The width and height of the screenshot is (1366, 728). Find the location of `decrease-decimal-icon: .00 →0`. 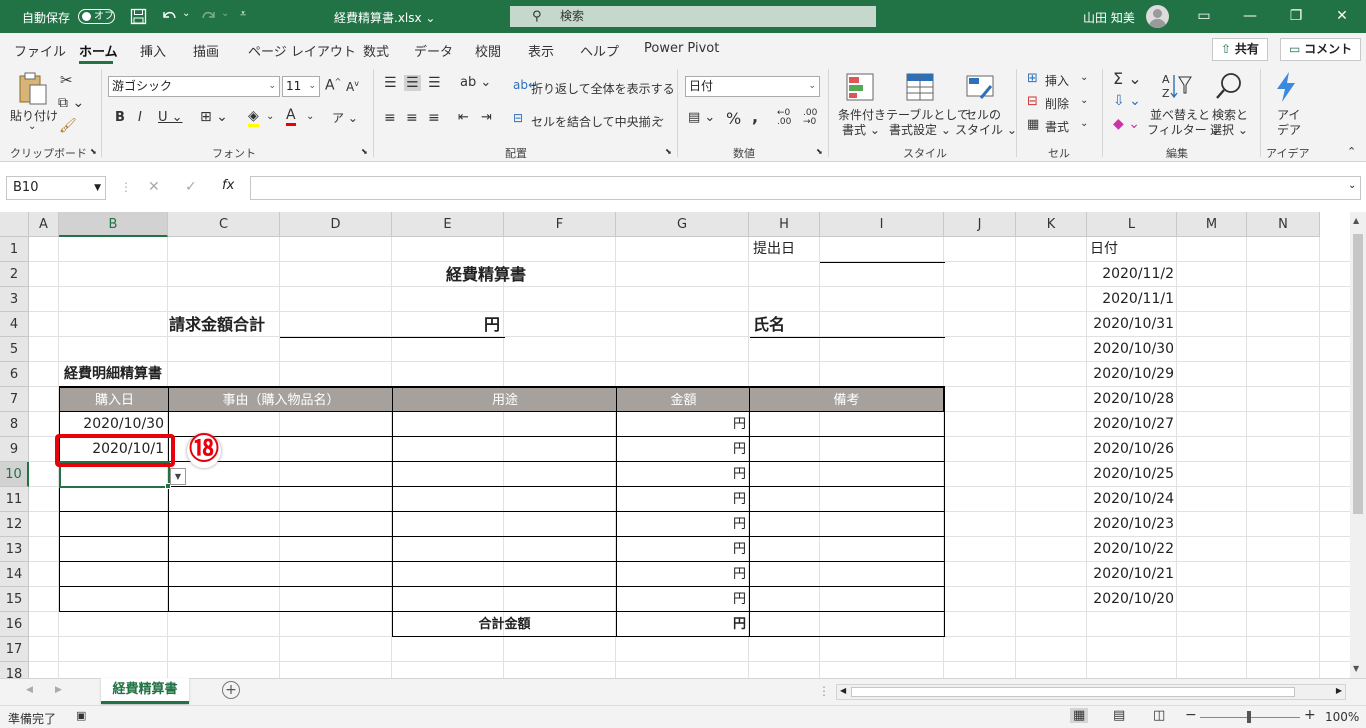

decrease-decimal-icon: .00 →0 is located at coordinates (810, 118).